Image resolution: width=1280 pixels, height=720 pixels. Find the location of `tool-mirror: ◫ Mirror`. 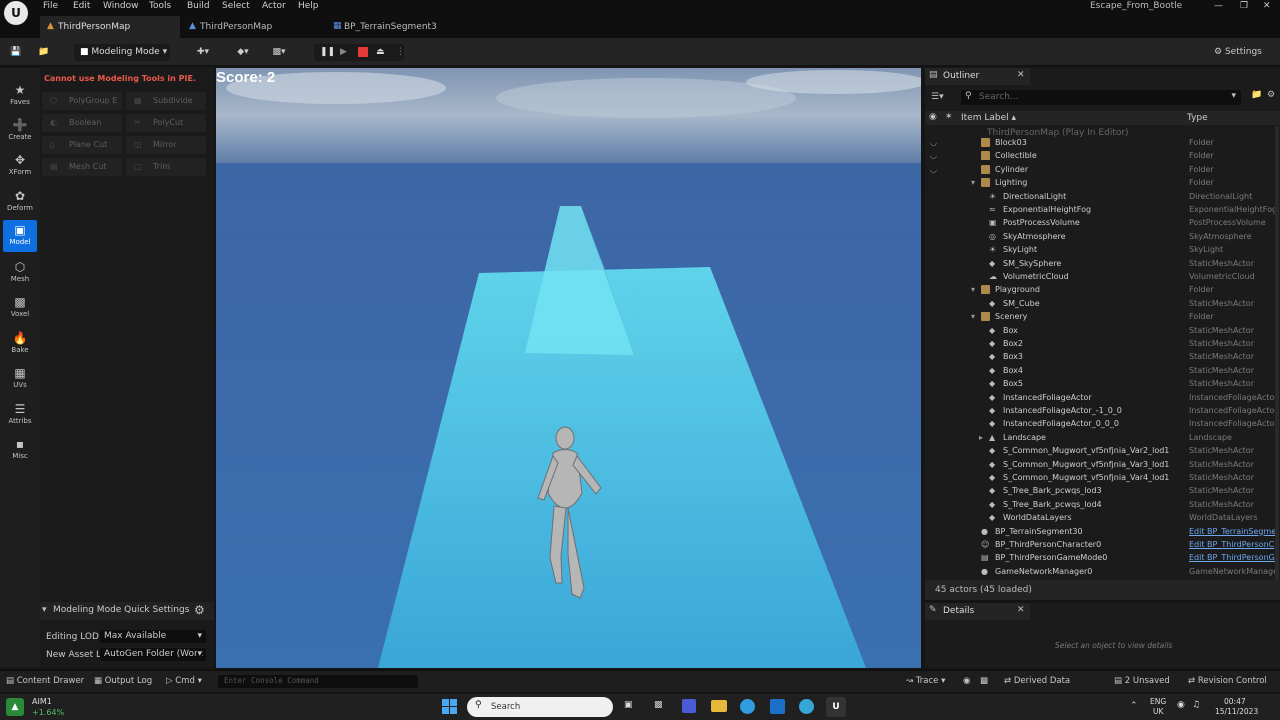

tool-mirror: ◫ Mirror is located at coordinates (166, 145).